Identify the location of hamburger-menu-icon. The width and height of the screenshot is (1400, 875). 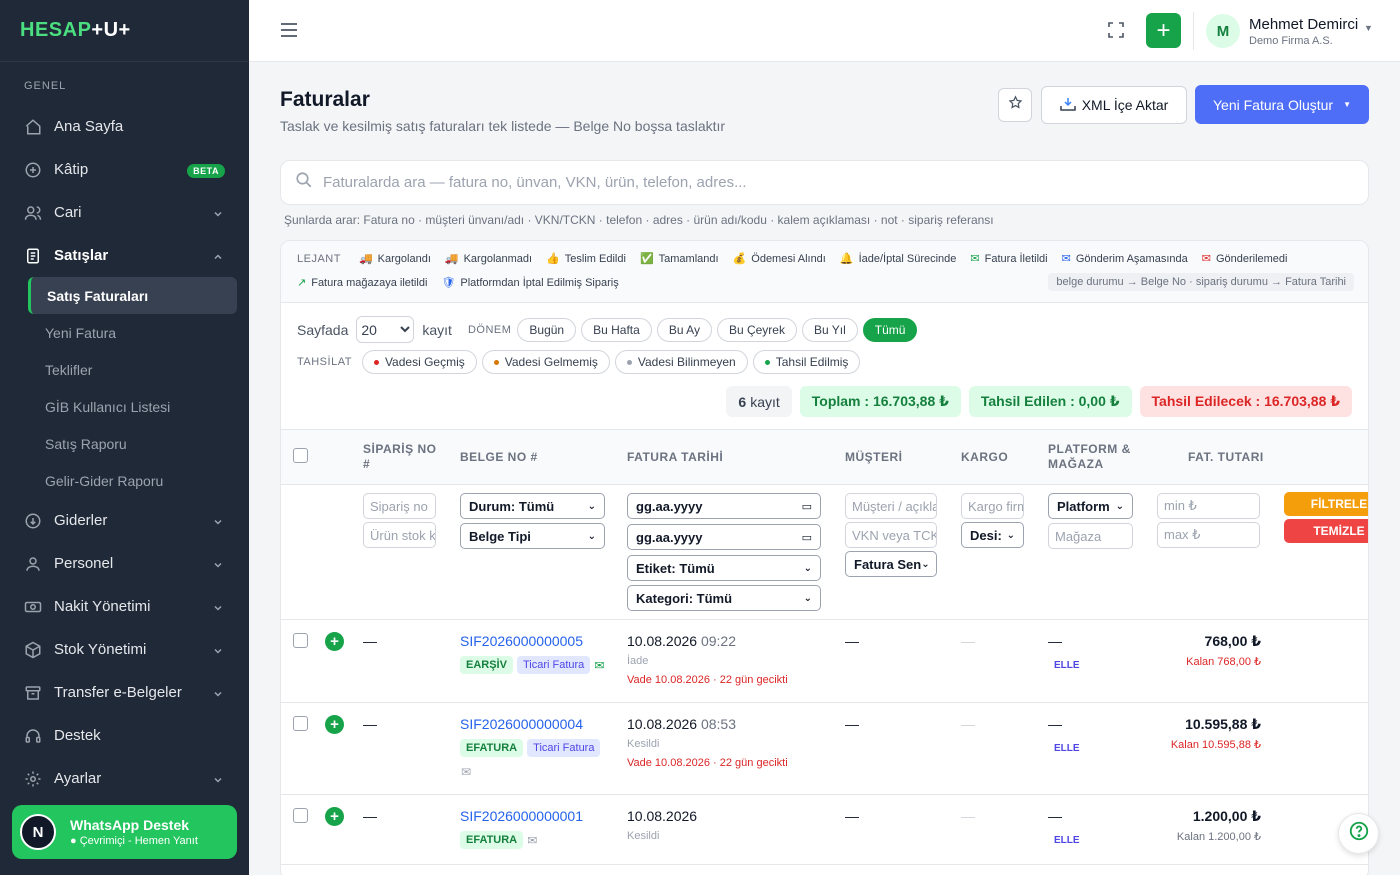
(289, 32).